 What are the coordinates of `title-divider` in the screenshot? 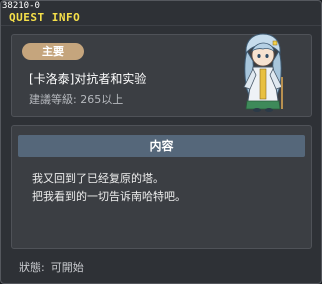 It's located at (161, 25).